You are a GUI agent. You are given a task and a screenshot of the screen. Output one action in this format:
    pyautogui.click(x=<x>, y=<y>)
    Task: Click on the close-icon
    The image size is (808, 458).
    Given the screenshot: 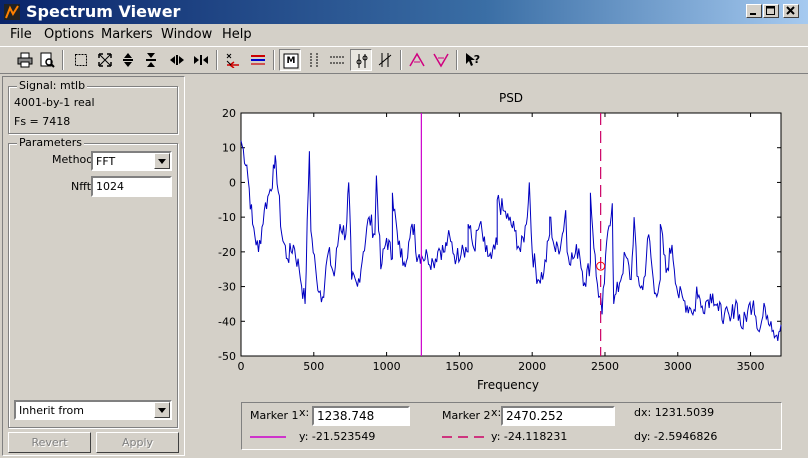 What is the action you would take?
    pyautogui.click(x=790, y=10)
    